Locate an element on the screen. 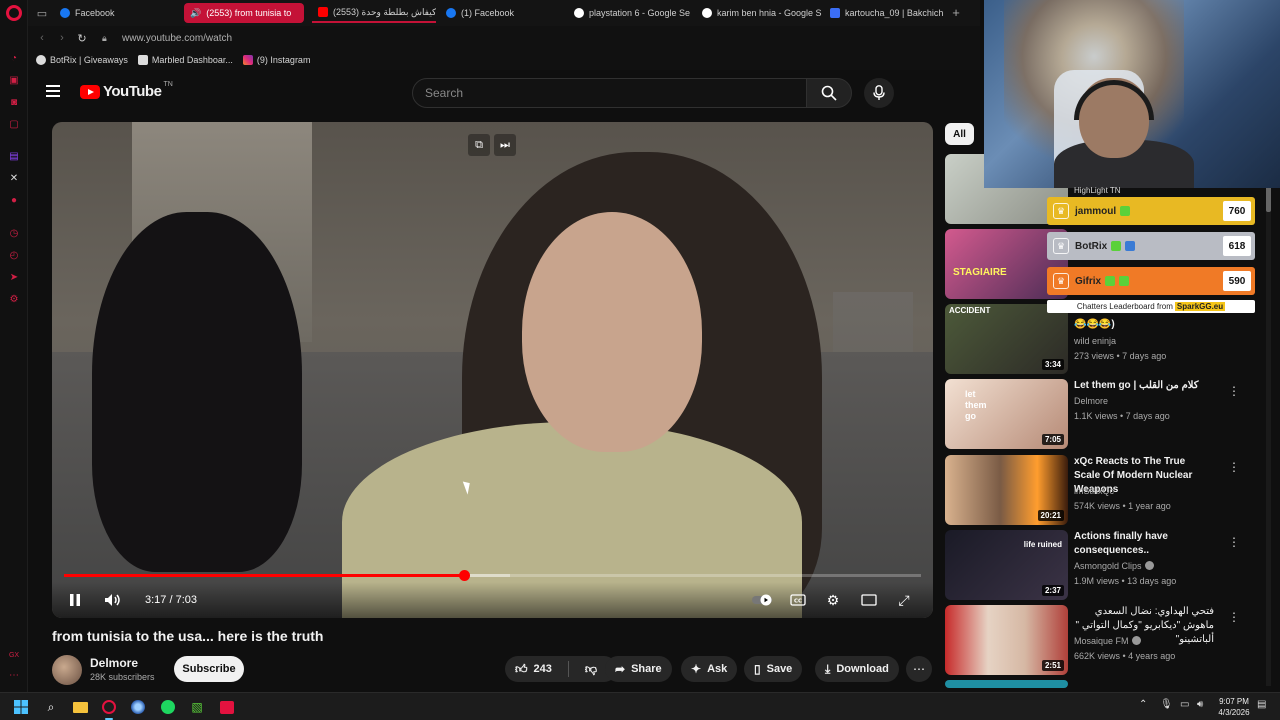 The width and height of the screenshot is (1280, 720). windows-start-icon is located at coordinates (21, 707).